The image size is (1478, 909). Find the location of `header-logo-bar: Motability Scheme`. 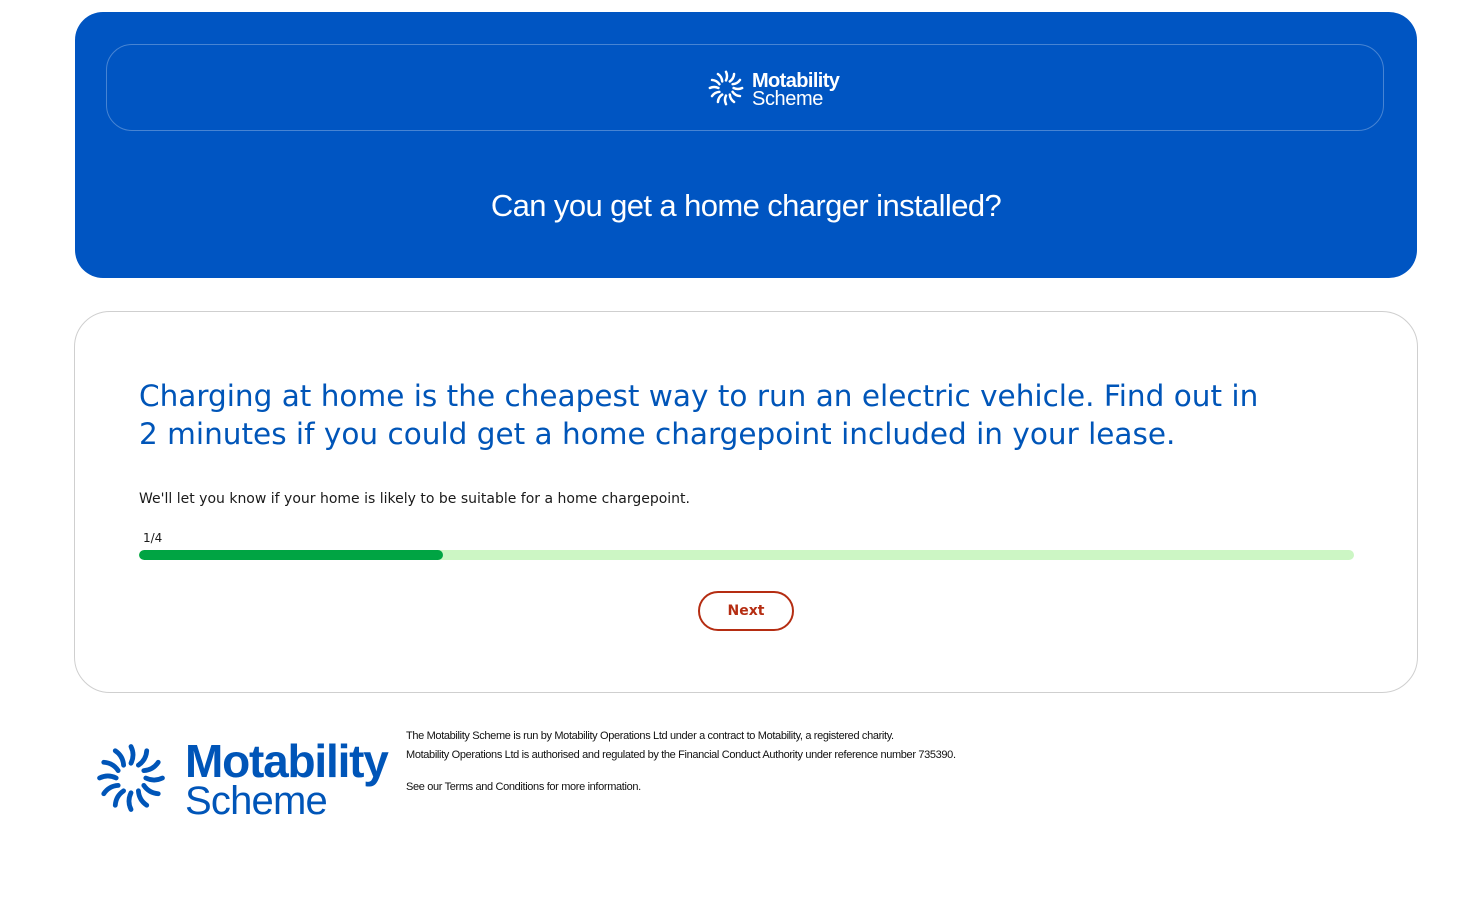

header-logo-bar: Motability Scheme is located at coordinates (745, 87).